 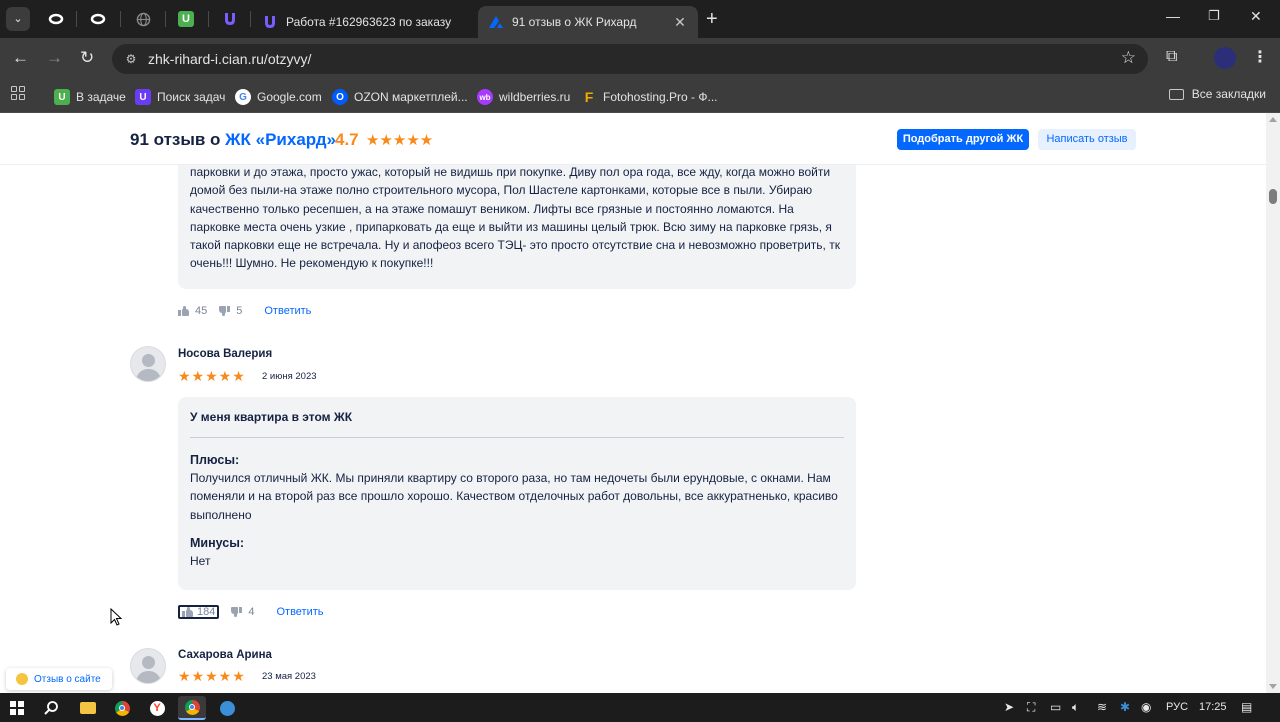 I want to click on chrome-tray-icon: ◉, so click(x=1146, y=707).